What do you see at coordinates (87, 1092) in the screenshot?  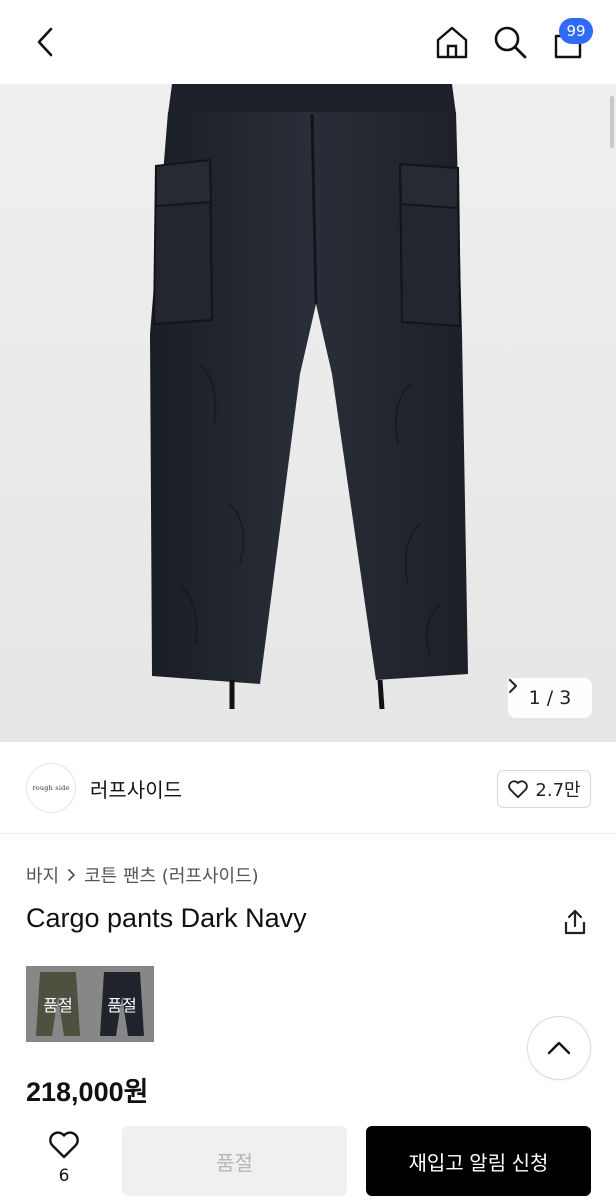 I see `product-price: 218,000원` at bounding box center [87, 1092].